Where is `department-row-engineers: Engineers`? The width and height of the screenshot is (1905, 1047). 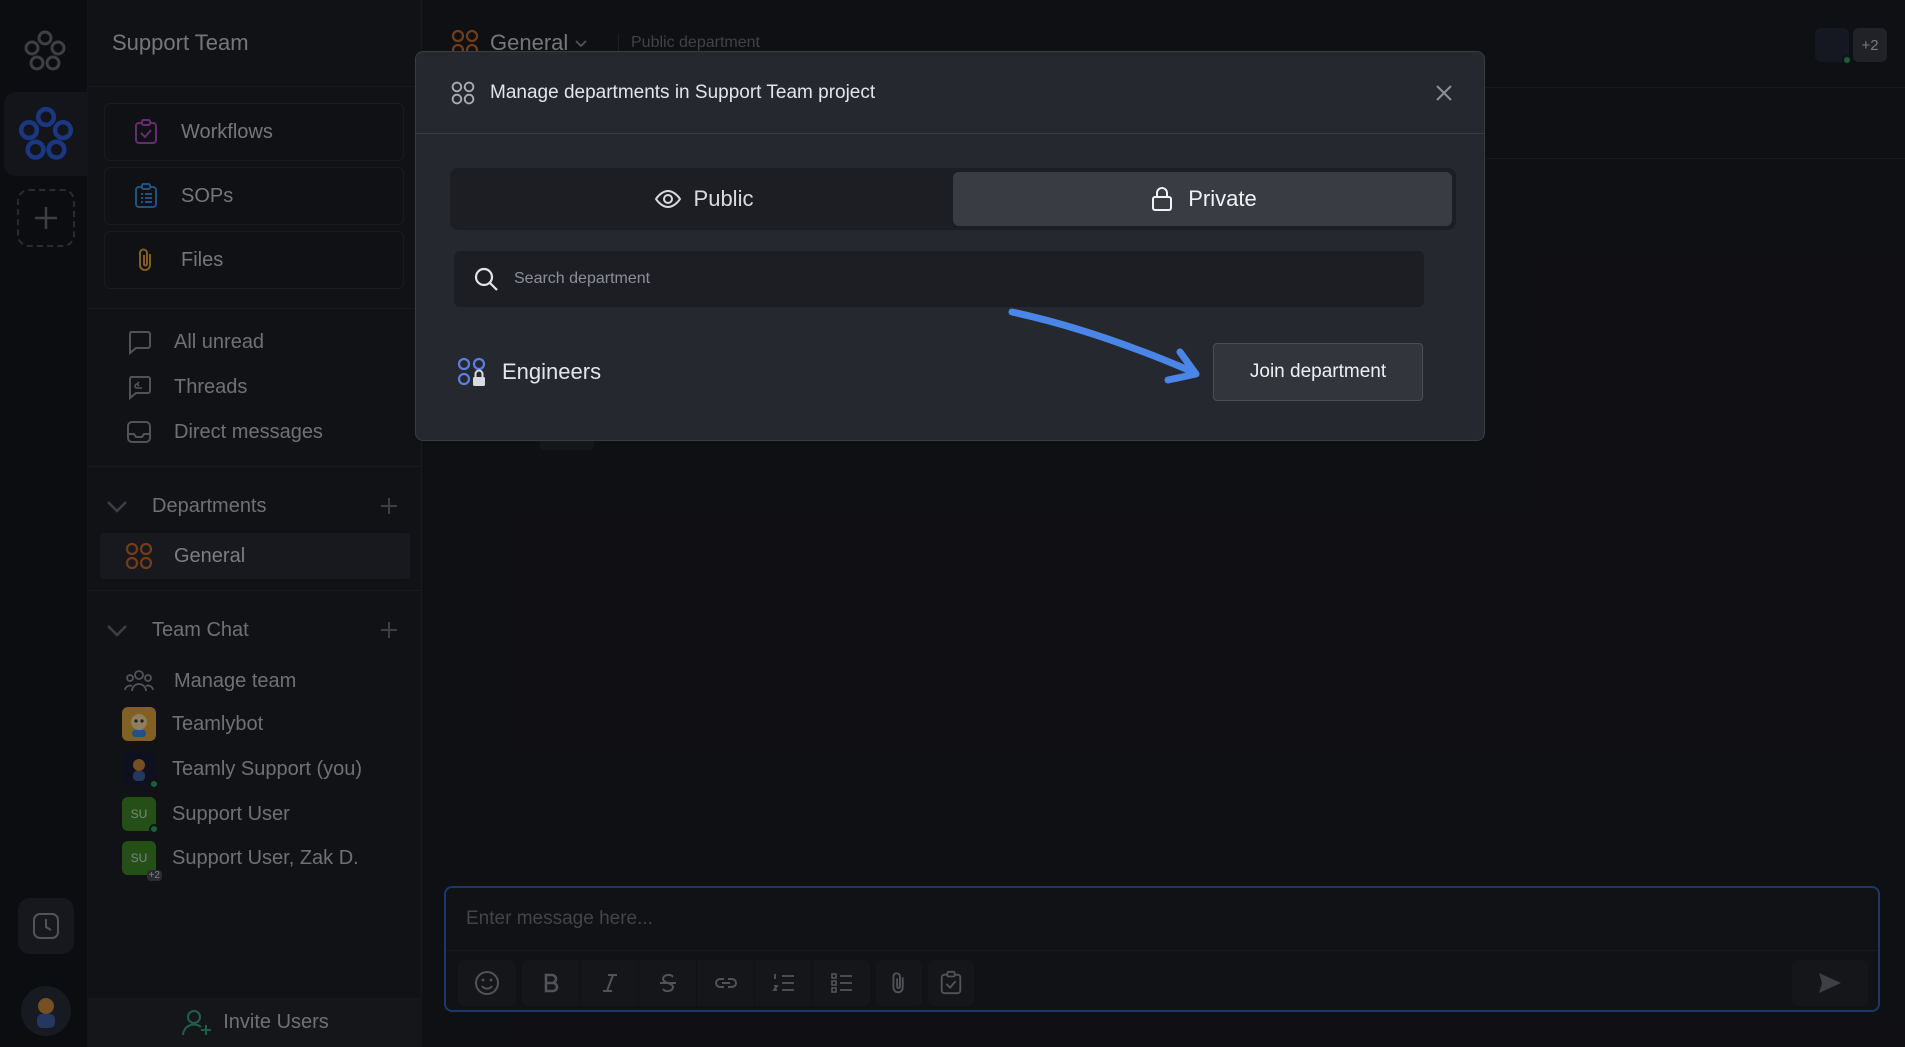 department-row-engineers: Engineers is located at coordinates (528, 372).